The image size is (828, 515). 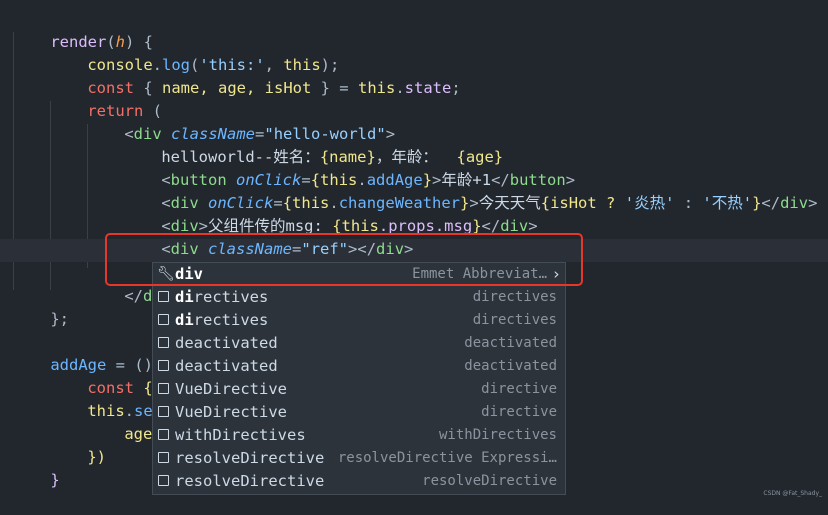 What do you see at coordinates (344, 259) in the screenshot?
I see `highlight-annotation-box` at bounding box center [344, 259].